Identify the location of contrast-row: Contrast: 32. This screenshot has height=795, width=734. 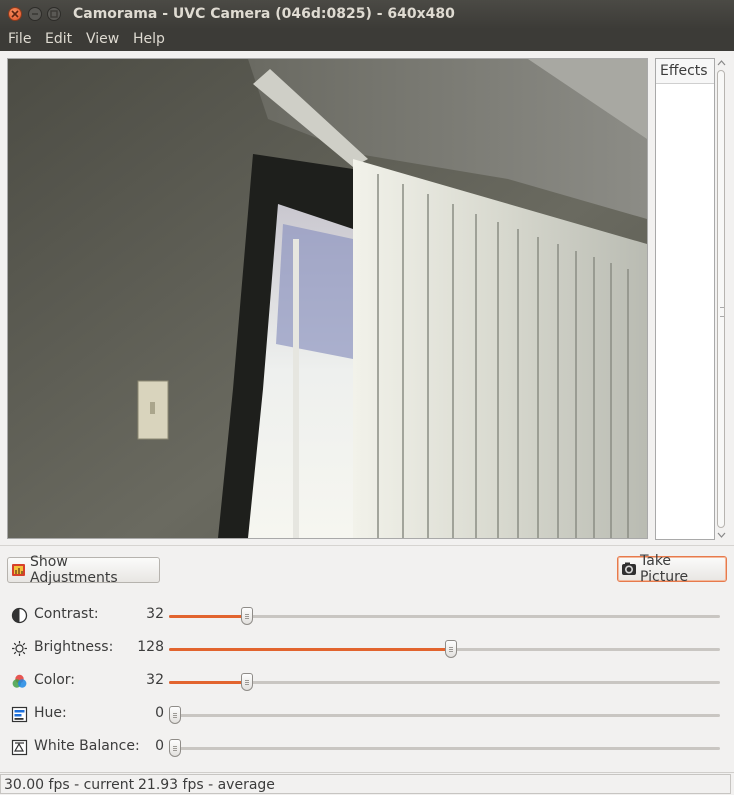
(367, 616).